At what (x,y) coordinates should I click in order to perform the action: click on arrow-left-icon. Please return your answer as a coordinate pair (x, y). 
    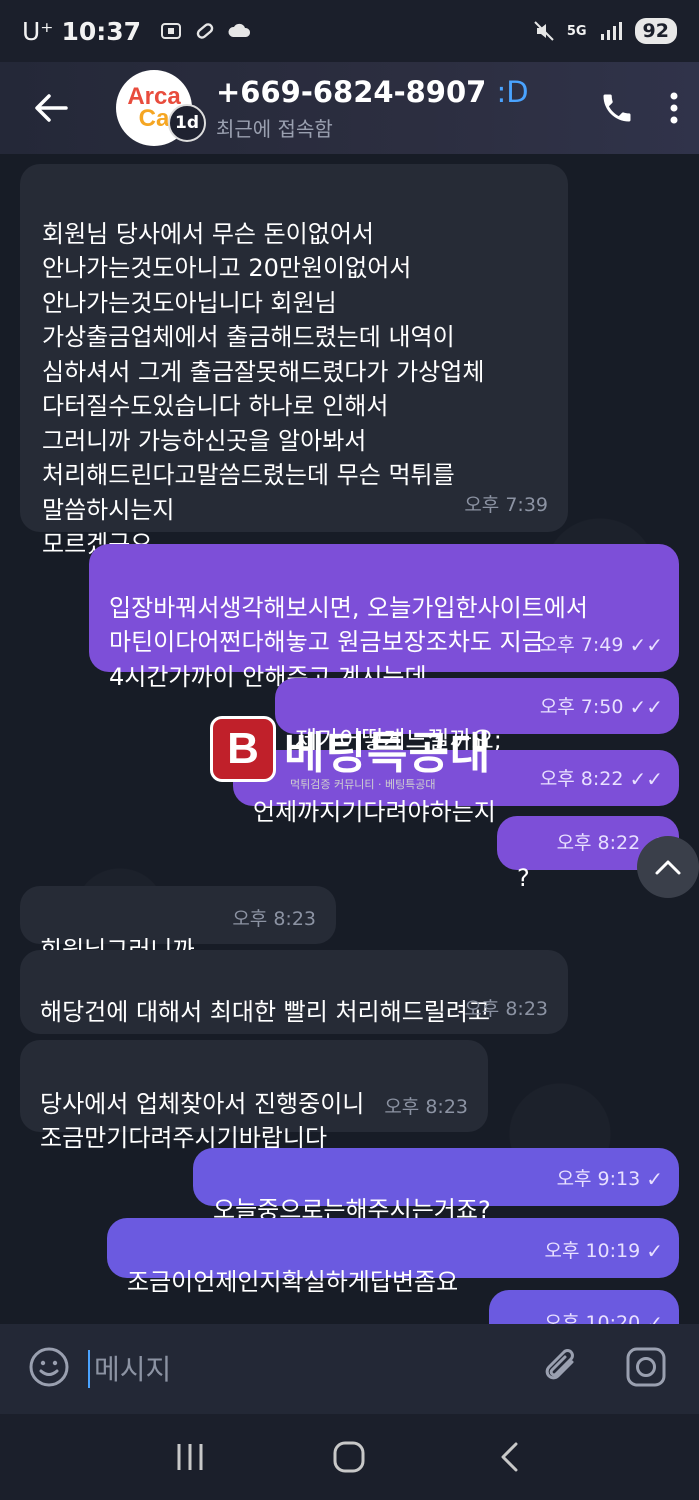
    Looking at the image, I should click on (51, 108).